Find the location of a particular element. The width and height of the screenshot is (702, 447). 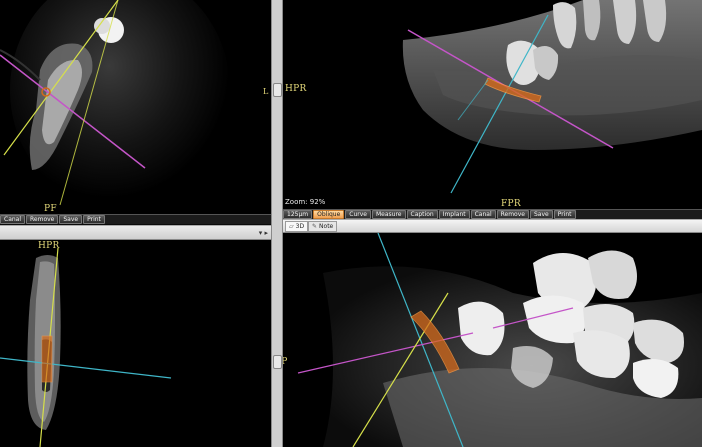

tab-3d-label: 3D is located at coordinates (300, 226).